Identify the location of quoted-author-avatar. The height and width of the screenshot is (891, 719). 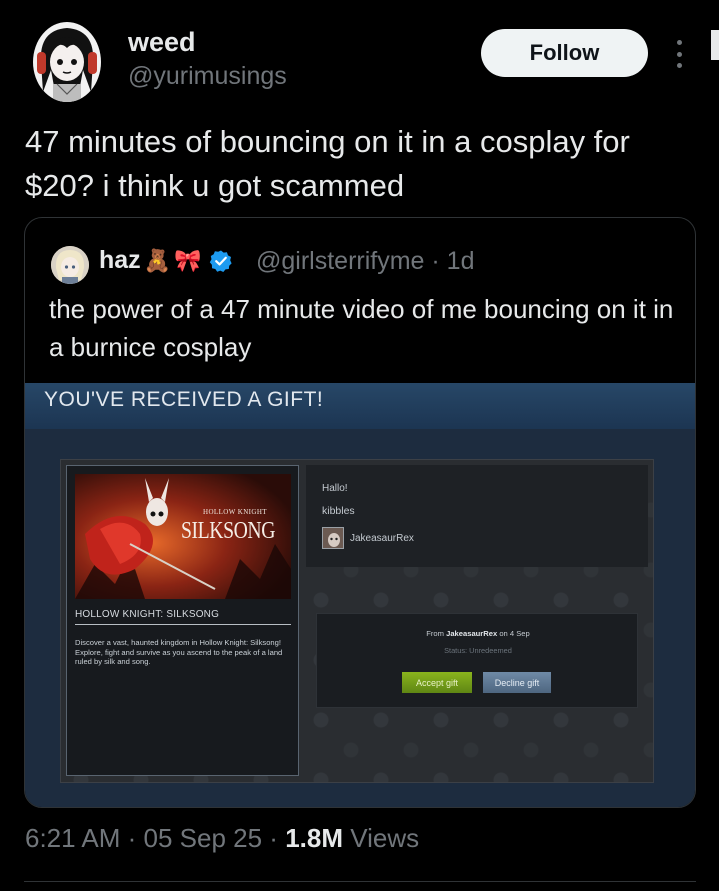
(70, 265).